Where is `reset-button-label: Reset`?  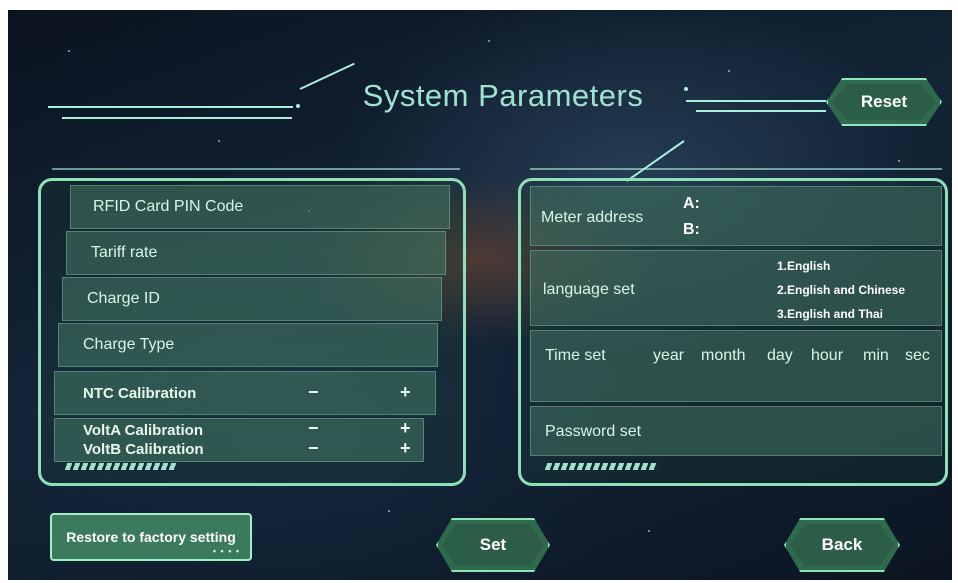
reset-button-label: Reset is located at coordinates (884, 101).